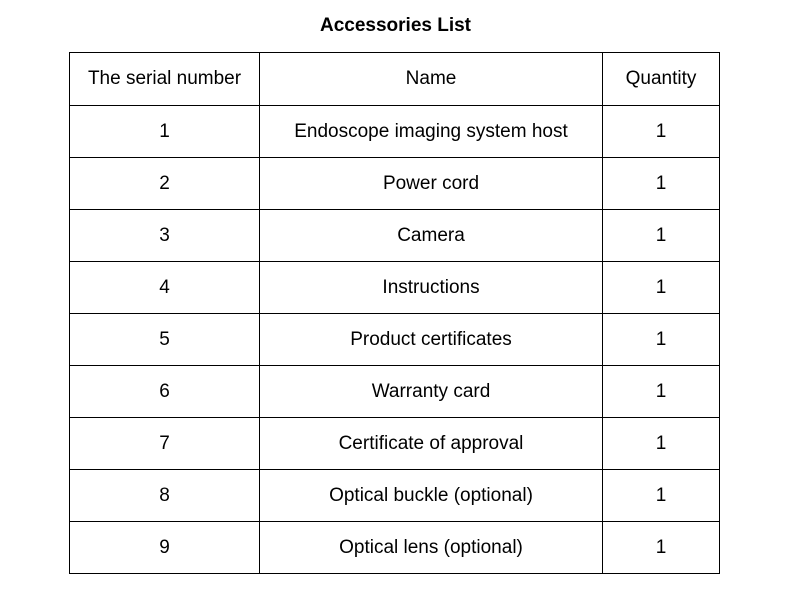 This screenshot has width=791, height=594. I want to click on name-cell: Optical lens (optional), so click(431, 547).